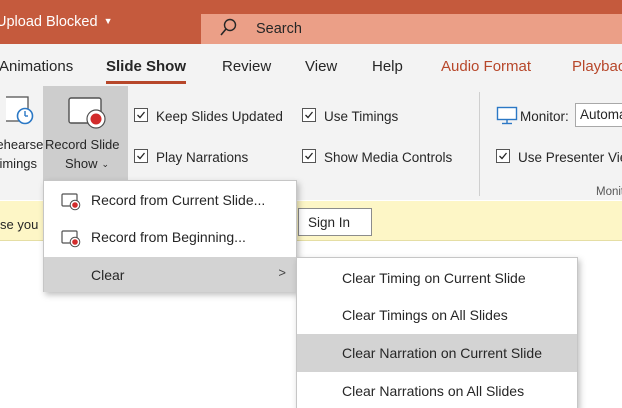  Describe the element at coordinates (411, 29) in the screenshot. I see `search-box: Search` at that location.